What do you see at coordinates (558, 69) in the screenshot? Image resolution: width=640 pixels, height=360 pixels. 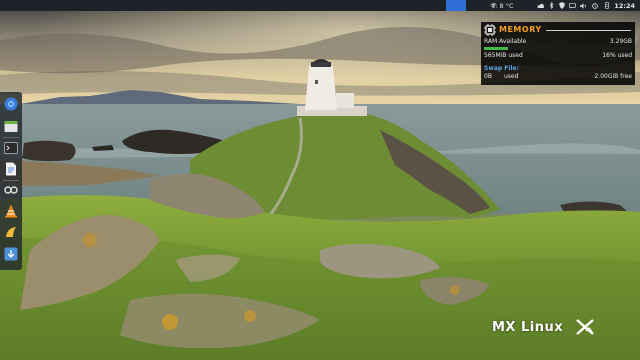 I see `swap-title-row: Swap File:` at bounding box center [558, 69].